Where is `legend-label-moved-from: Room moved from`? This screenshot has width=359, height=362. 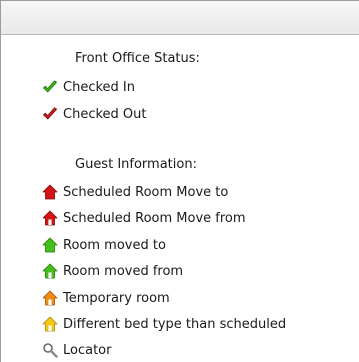 legend-label-moved-from: Room moved from is located at coordinates (123, 271).